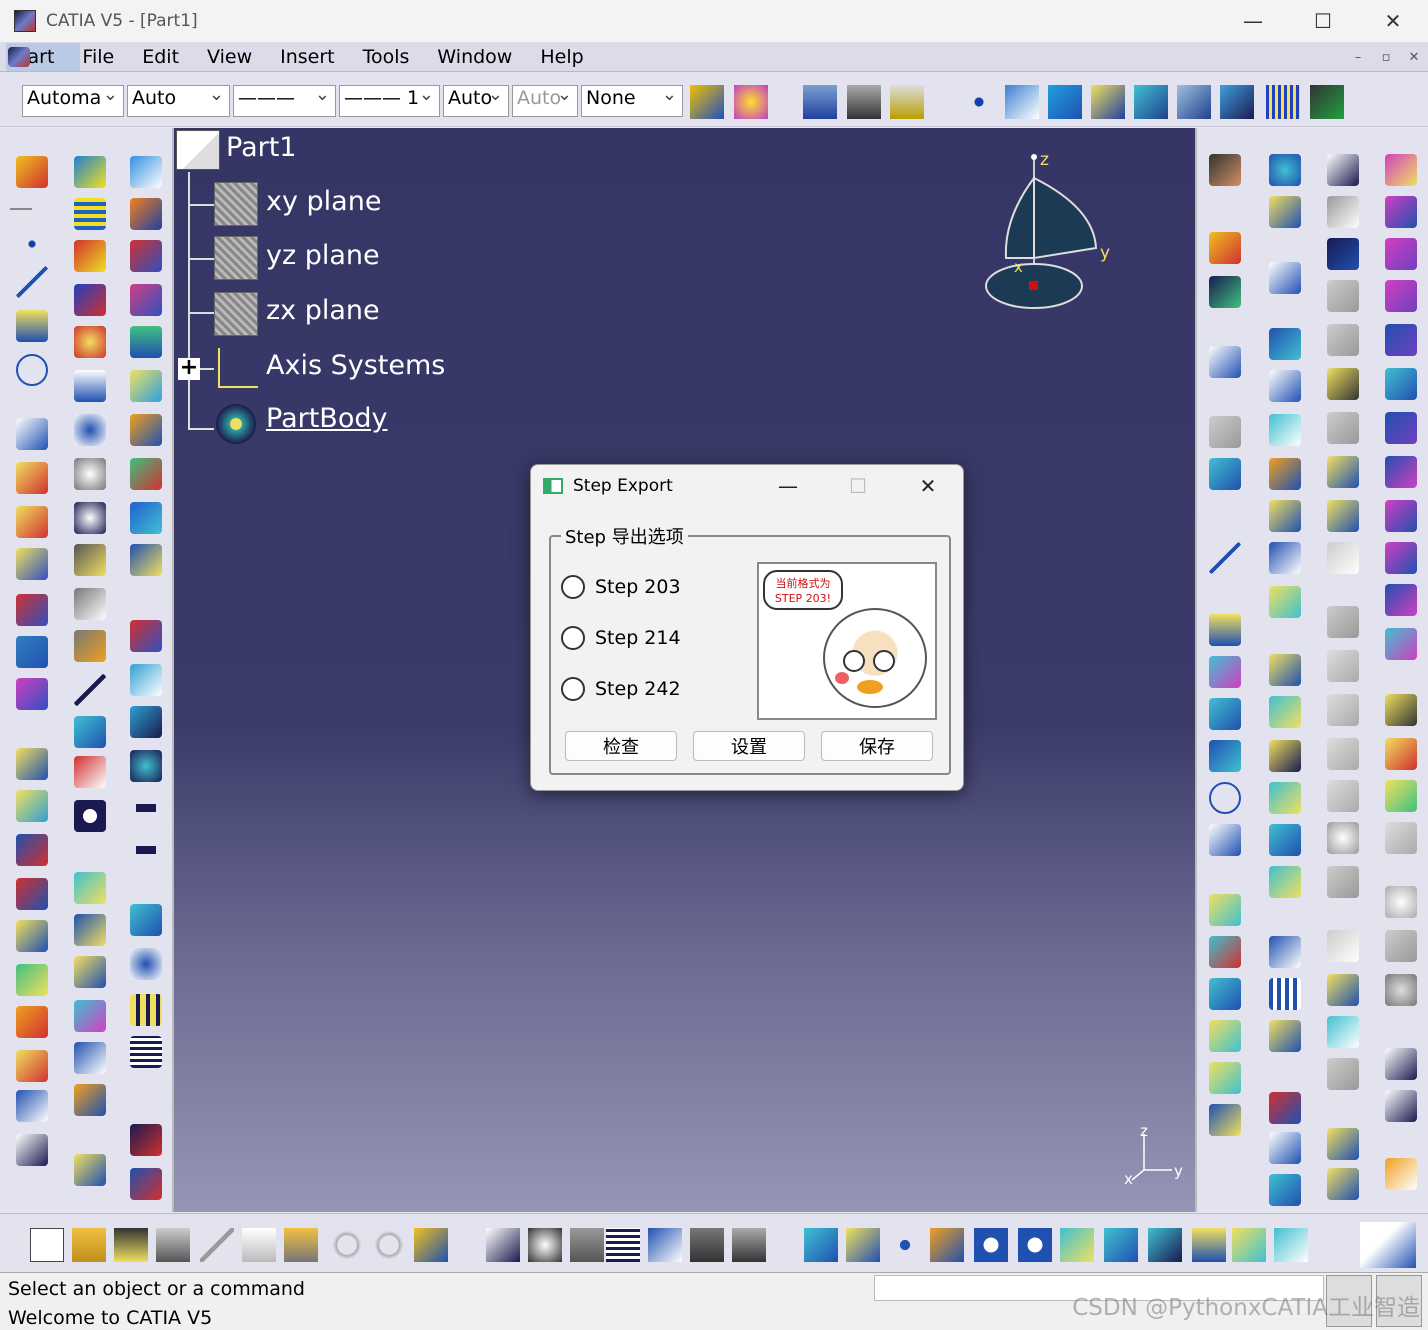 The width and height of the screenshot is (1428, 1330). Describe the element at coordinates (749, 746) in the screenshot. I see `settings-button: 设置` at that location.